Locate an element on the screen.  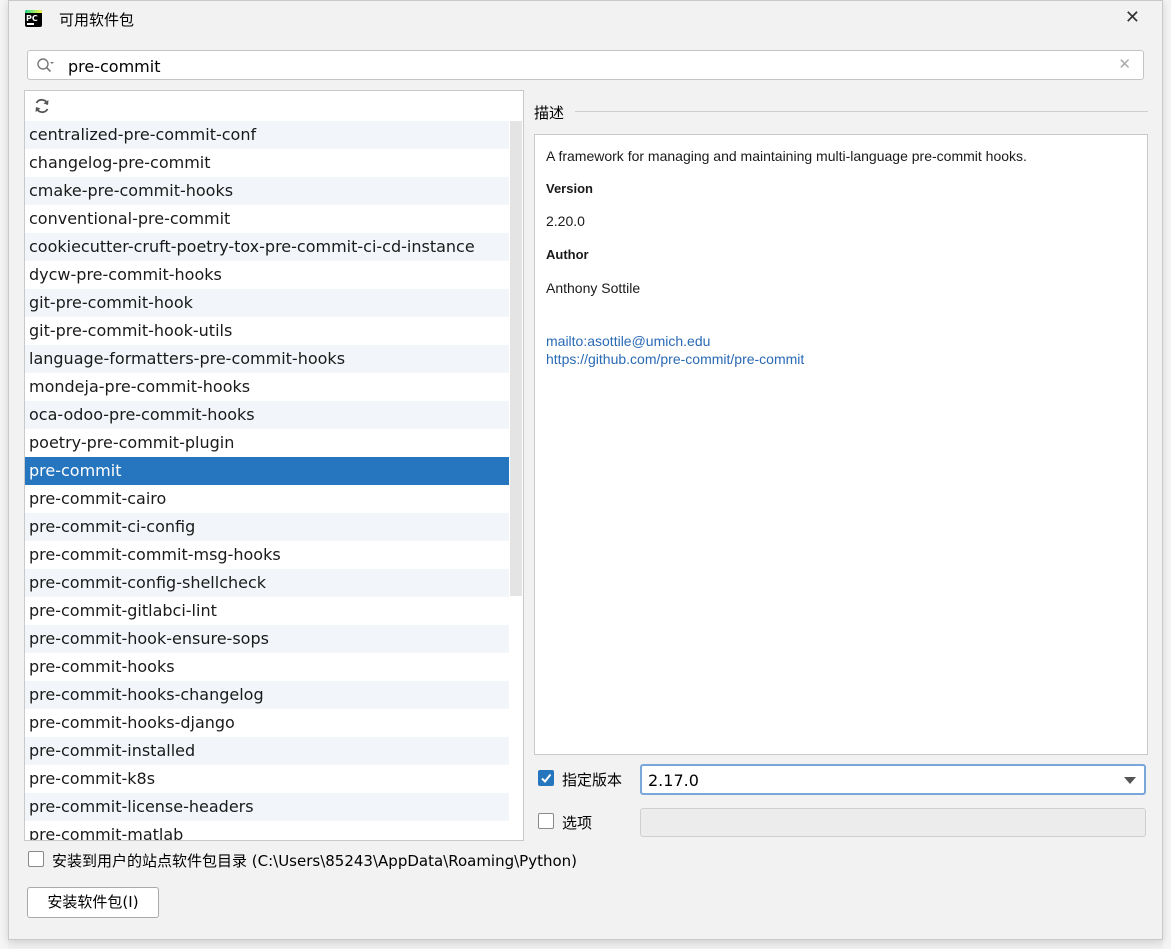
list-item: dycw-pre-commit-hooks is located at coordinates (267, 275).